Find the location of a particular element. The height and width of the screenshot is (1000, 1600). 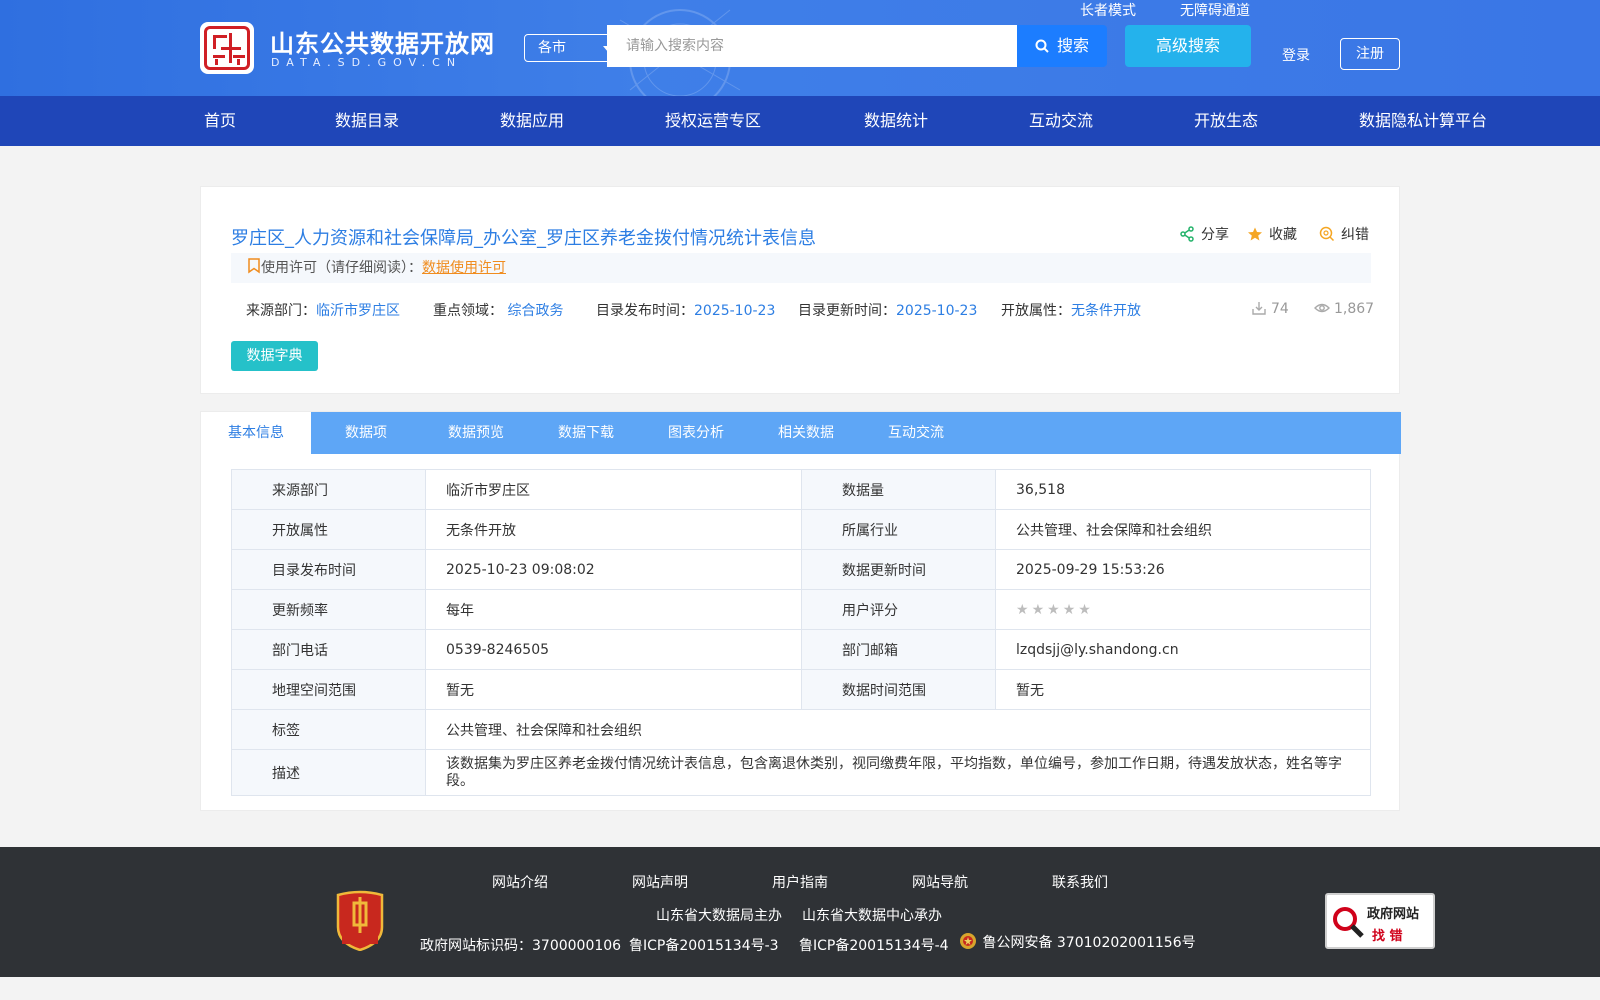

nav-item-statistics: 数据统计 is located at coordinates (896, 121).